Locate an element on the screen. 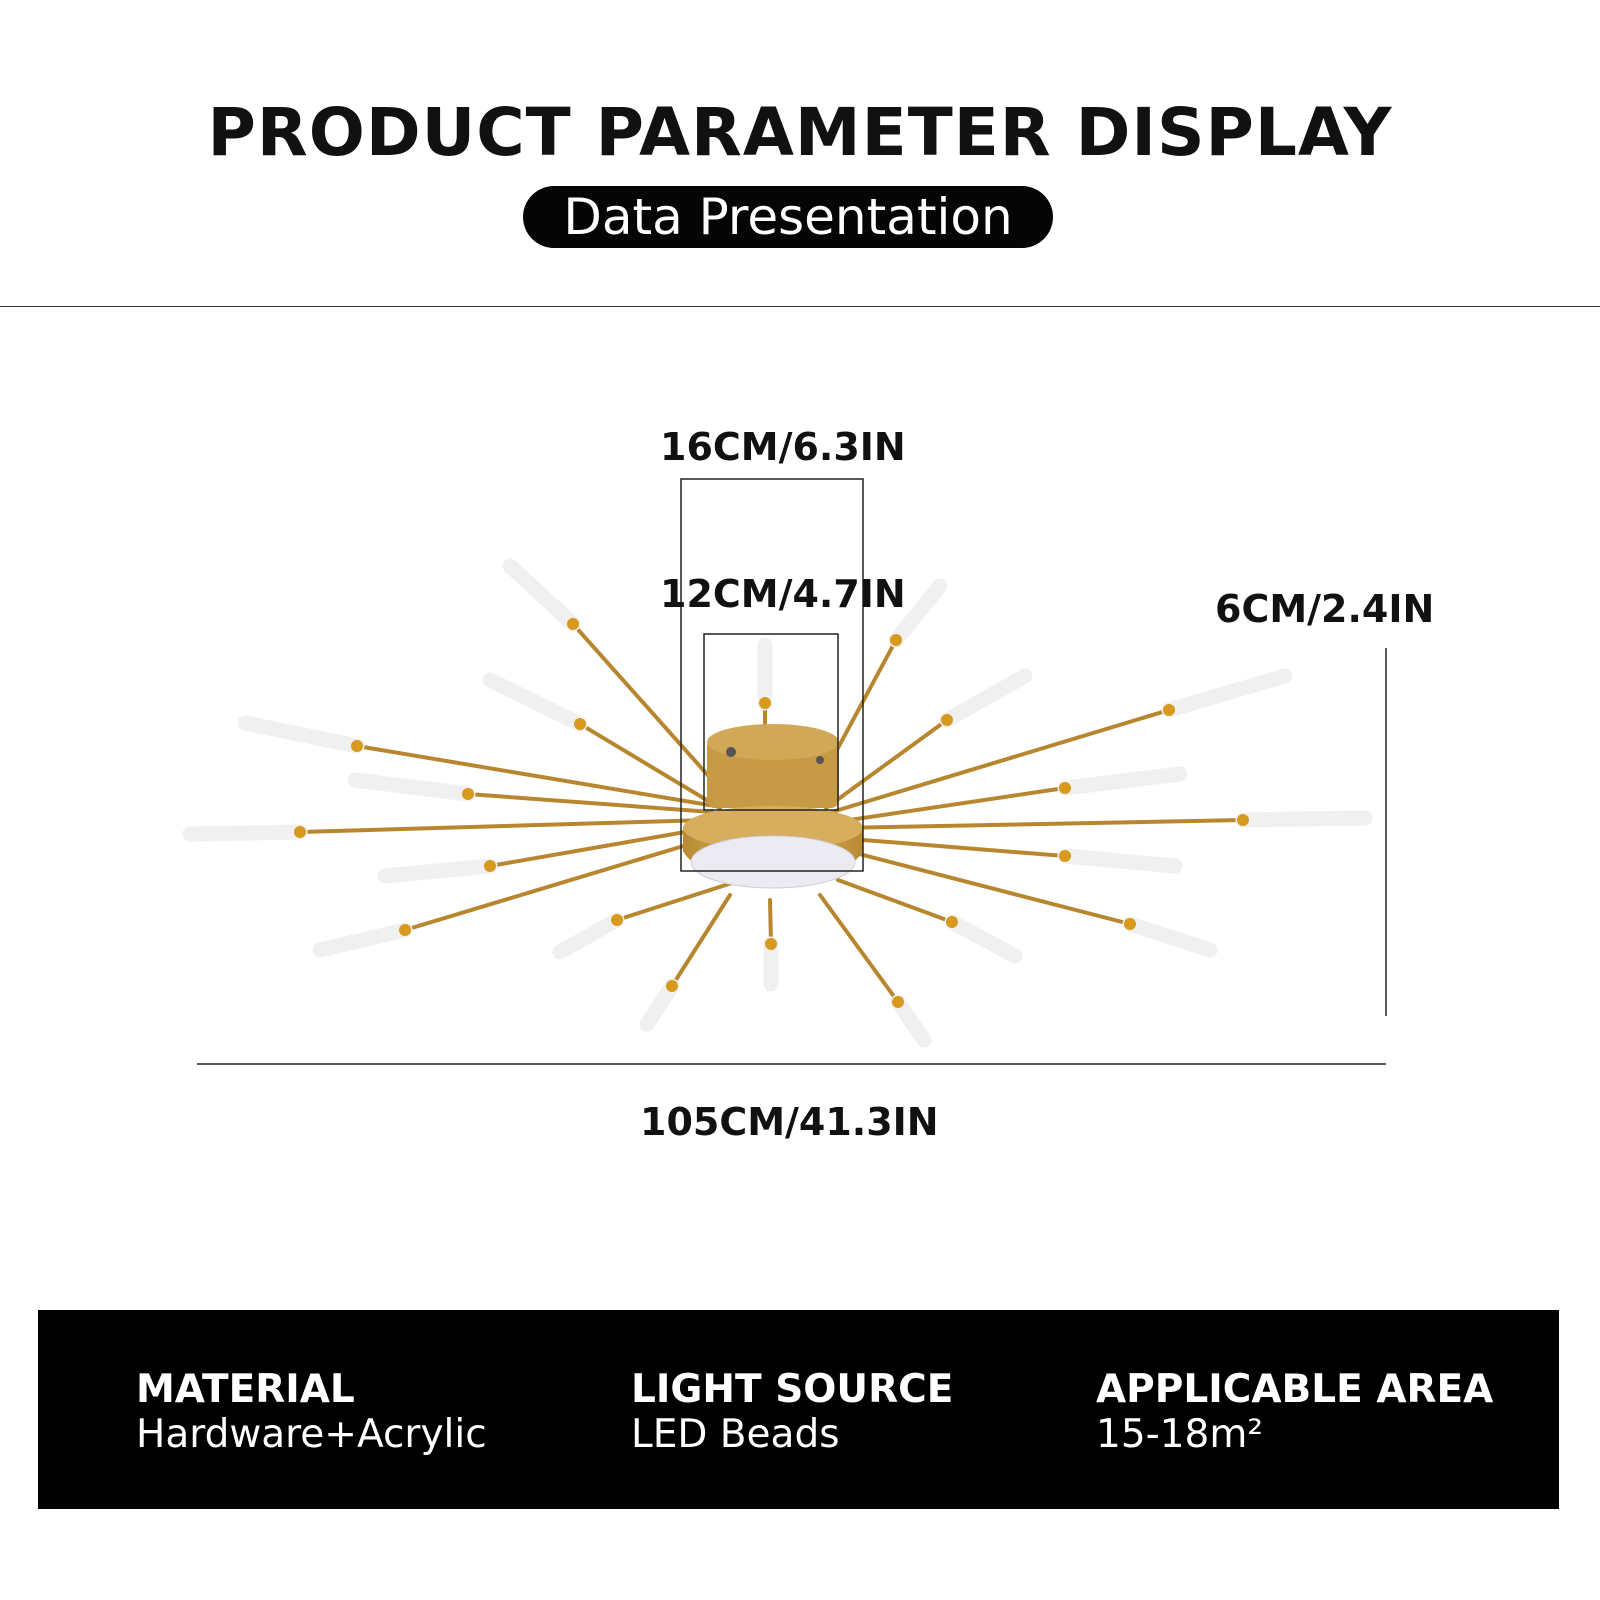 The height and width of the screenshot is (1600, 1600). spec-label: LIGHT SOURCE is located at coordinates (792, 1389).